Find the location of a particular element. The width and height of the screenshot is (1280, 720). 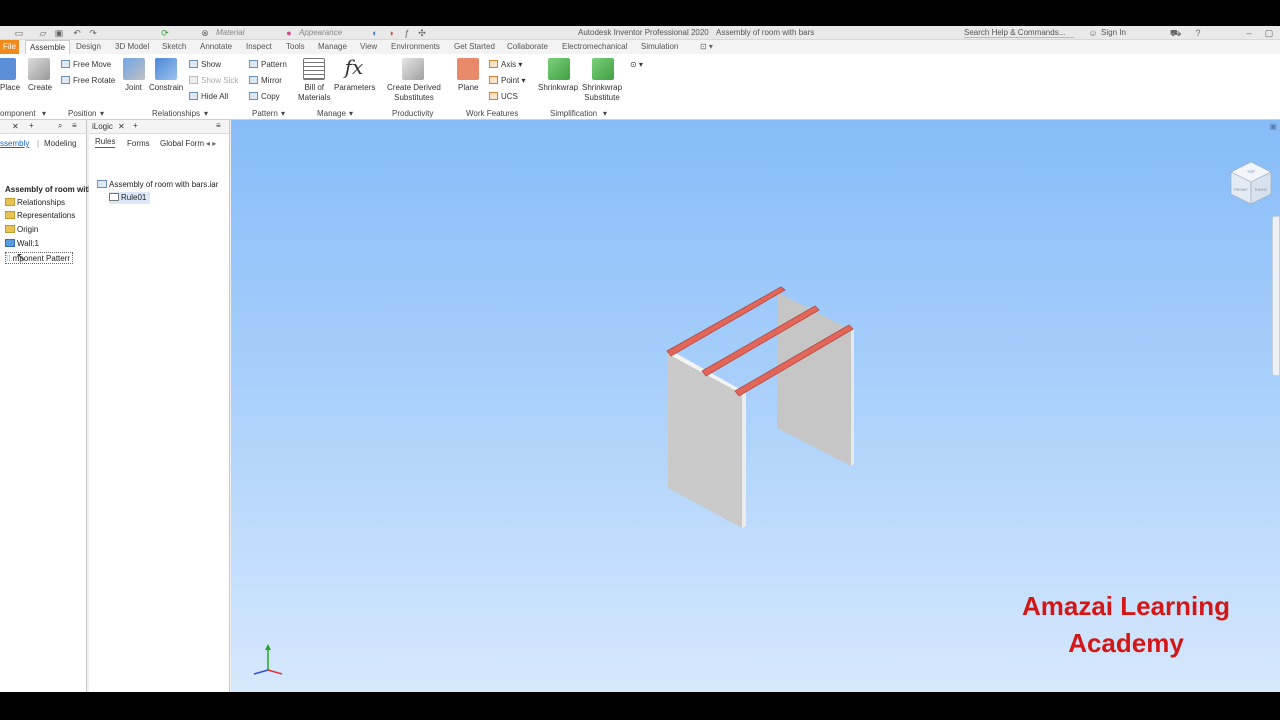

tab-options-icon: ⊡ ▾ is located at coordinates (706, 47).